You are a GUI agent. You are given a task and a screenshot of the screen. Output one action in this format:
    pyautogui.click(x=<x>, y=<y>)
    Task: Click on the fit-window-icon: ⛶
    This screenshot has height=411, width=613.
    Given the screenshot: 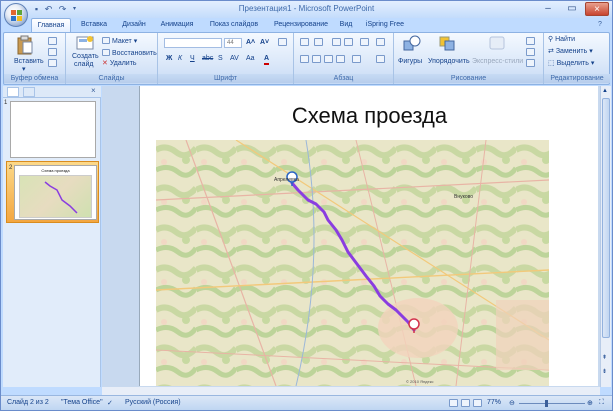 What is the action you would take?
    pyautogui.click(x=601, y=403)
    